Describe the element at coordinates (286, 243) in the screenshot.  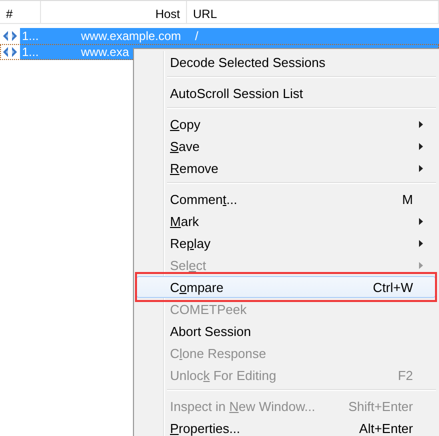
I see `menu-item: Replay` at that location.